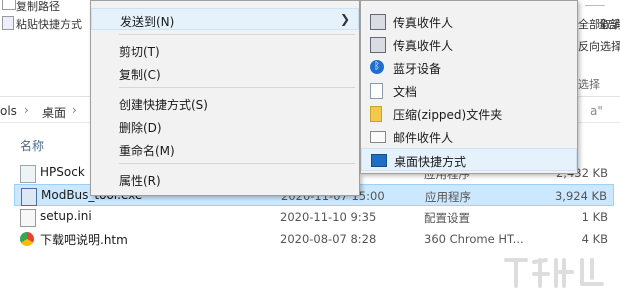  What do you see at coordinates (225, 50) in the screenshot?
I see `menu-item-cut: 剪切(T)` at bounding box center [225, 50].